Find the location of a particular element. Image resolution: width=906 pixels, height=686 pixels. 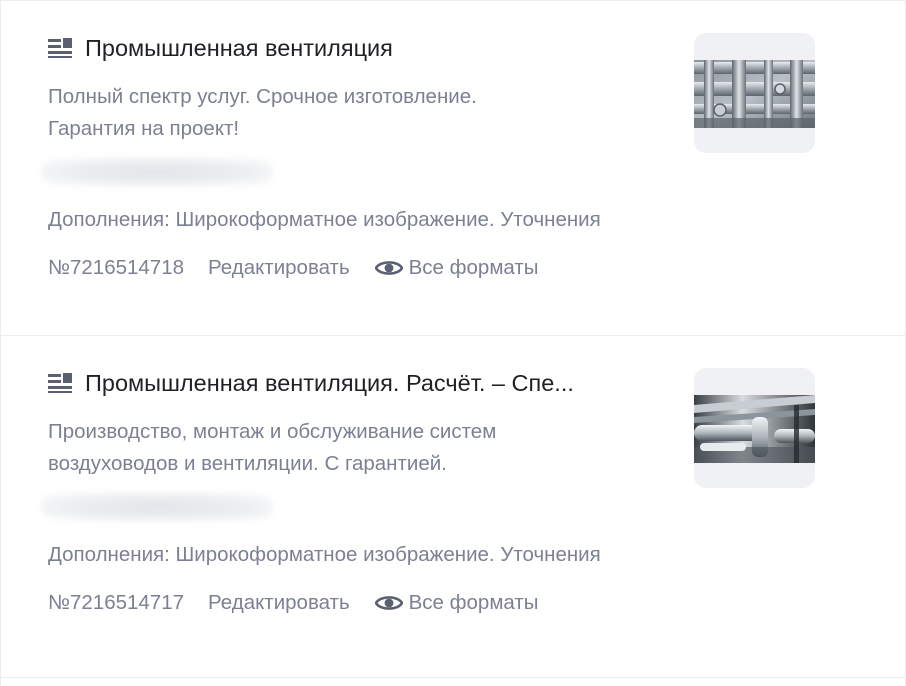

ad-id: №7216514718 is located at coordinates (116, 267).